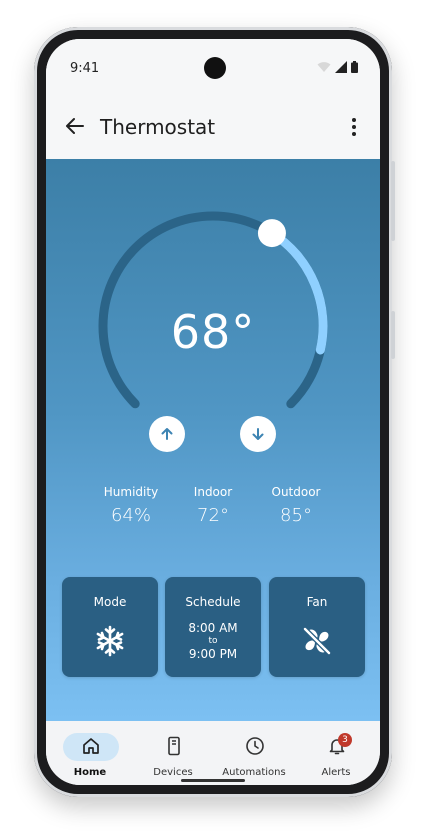 This screenshot has height=840, width=435. What do you see at coordinates (336, 772) in the screenshot?
I see `nav-label: Alerts` at bounding box center [336, 772].